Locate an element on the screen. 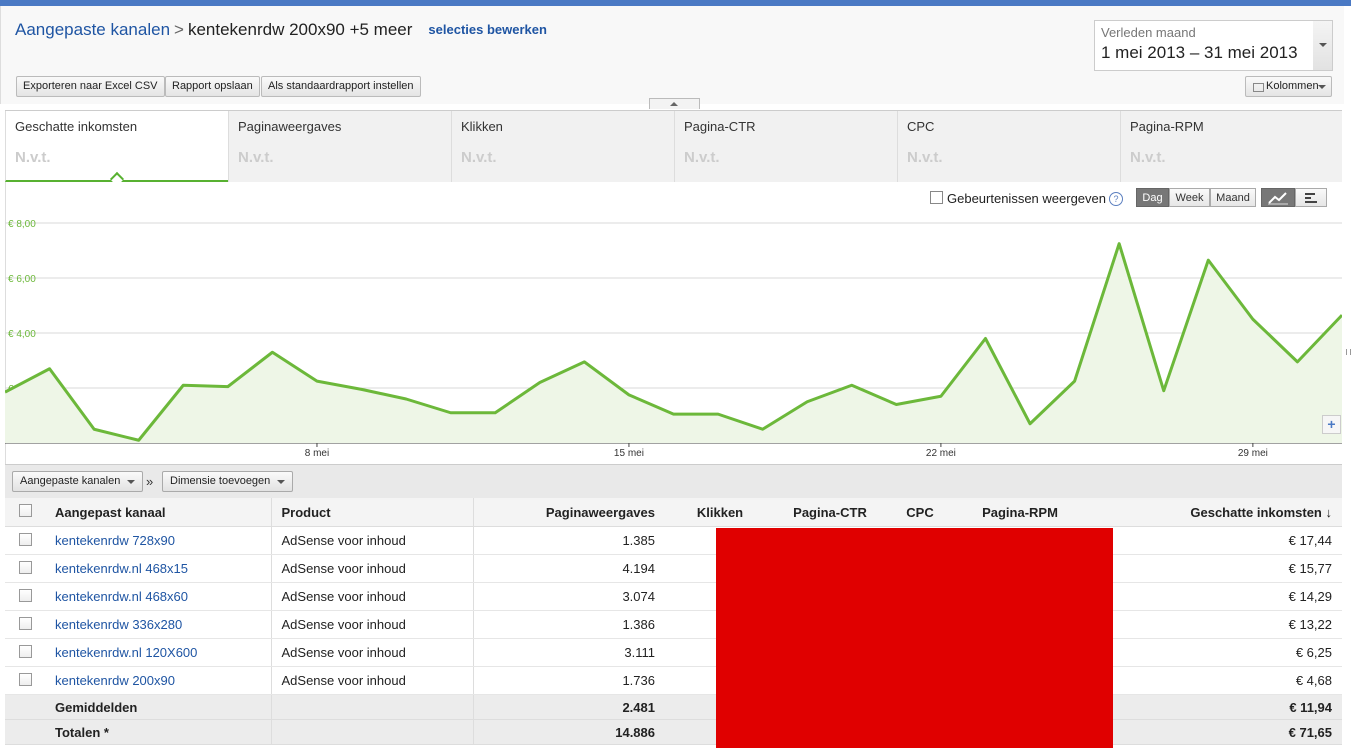 The width and height of the screenshot is (1351, 748). events-label: Gebeurtenissen weergeven is located at coordinates (1026, 198).